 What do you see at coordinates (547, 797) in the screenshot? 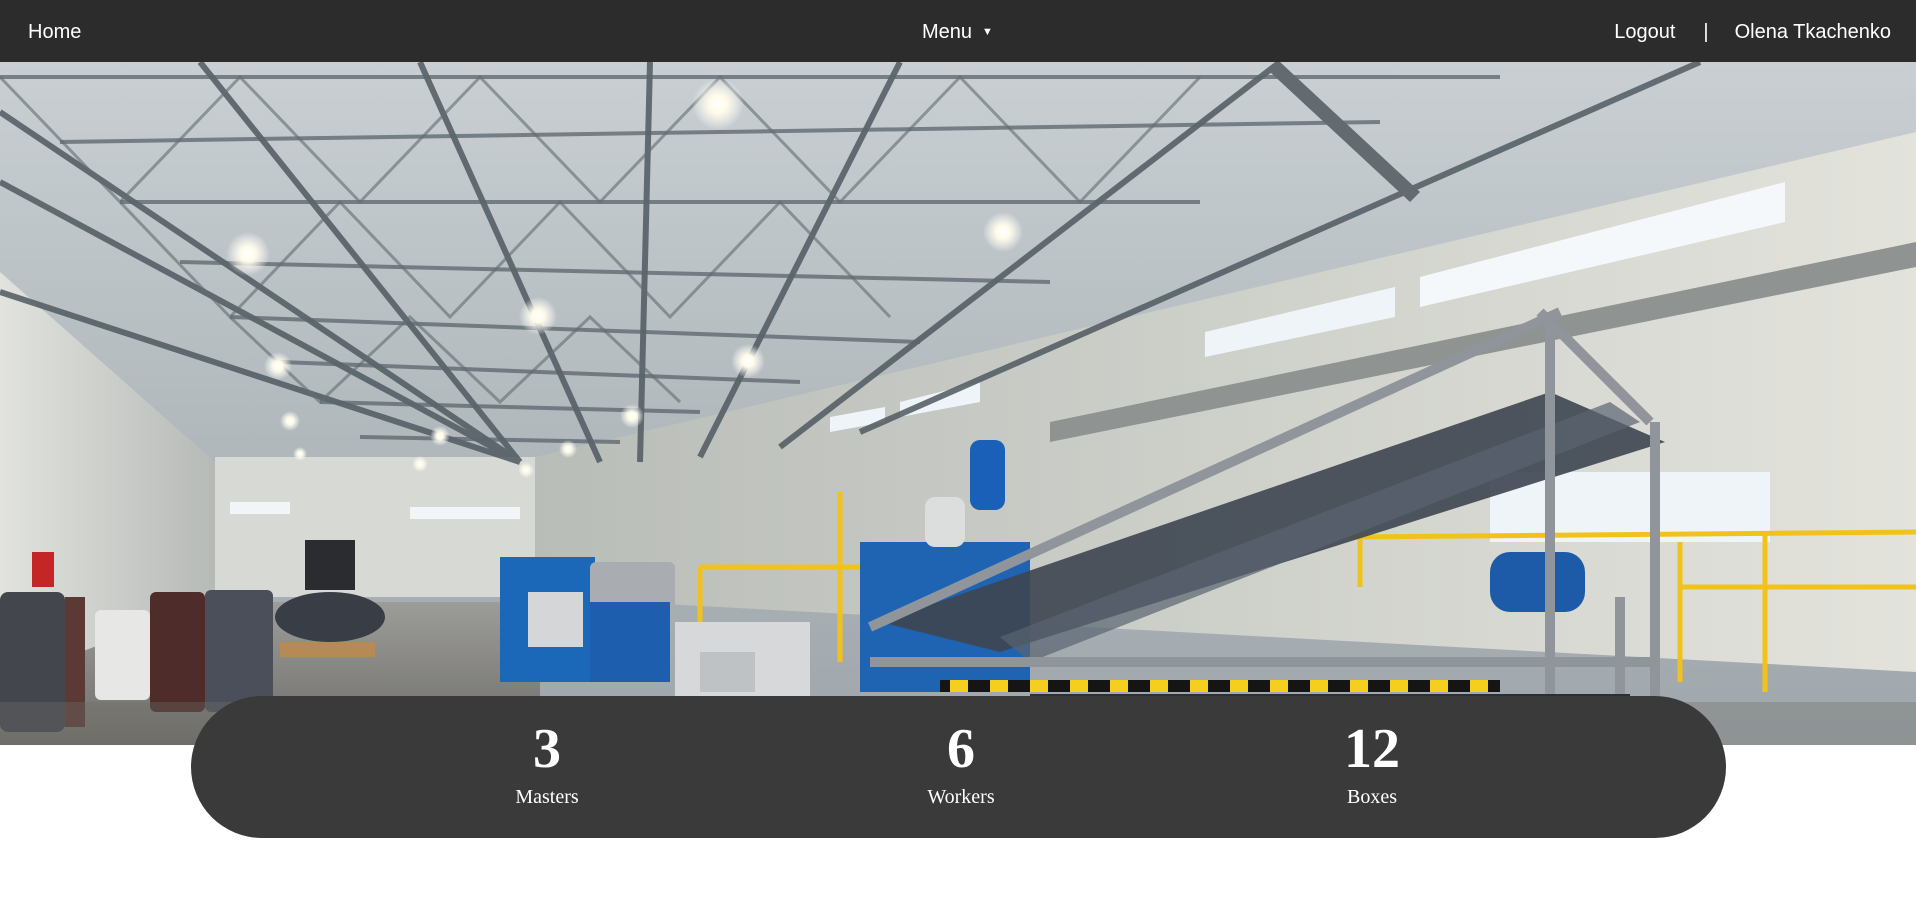
I see `stat-masters-label: Masters` at bounding box center [547, 797].